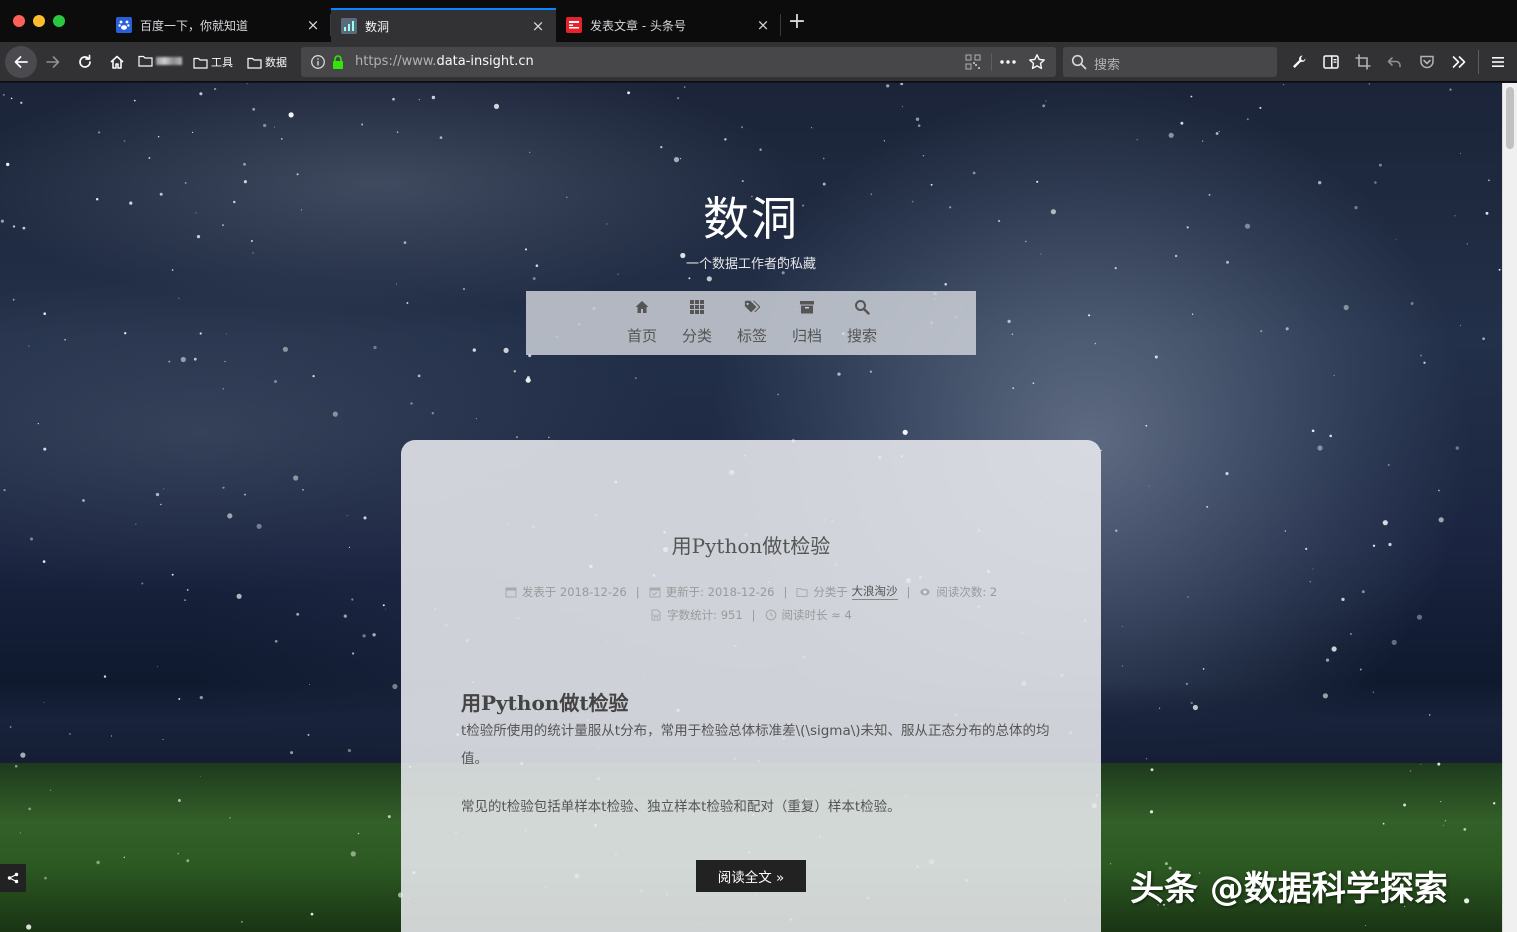 Image resolution: width=1517 pixels, height=932 pixels. Describe the element at coordinates (752, 306) in the screenshot. I see `tags-icon` at that location.